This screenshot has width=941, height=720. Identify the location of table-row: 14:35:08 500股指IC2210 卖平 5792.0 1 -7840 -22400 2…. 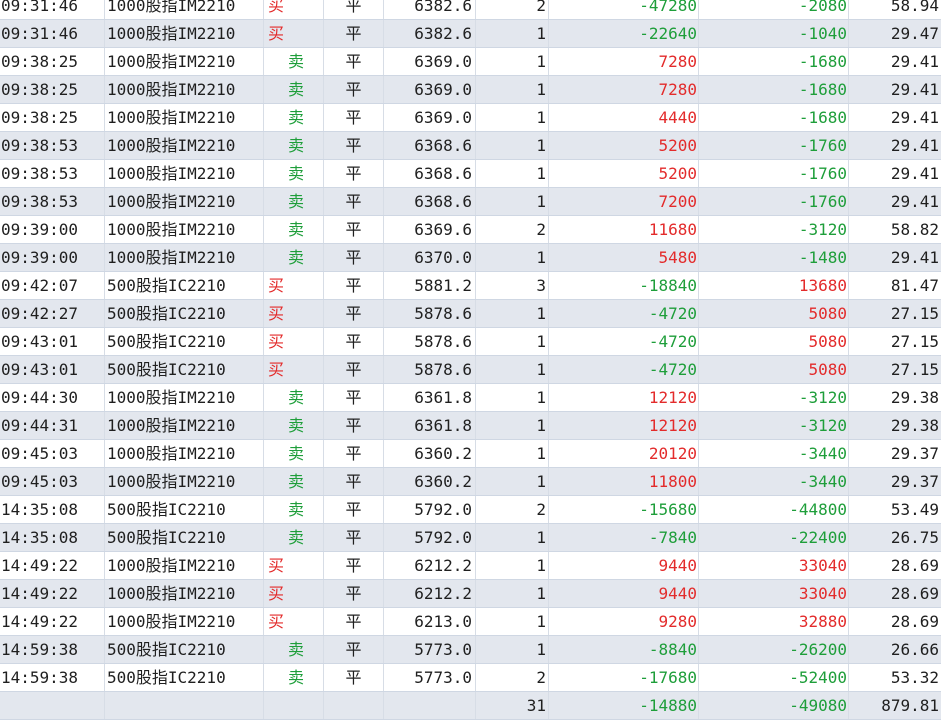
(470, 538).